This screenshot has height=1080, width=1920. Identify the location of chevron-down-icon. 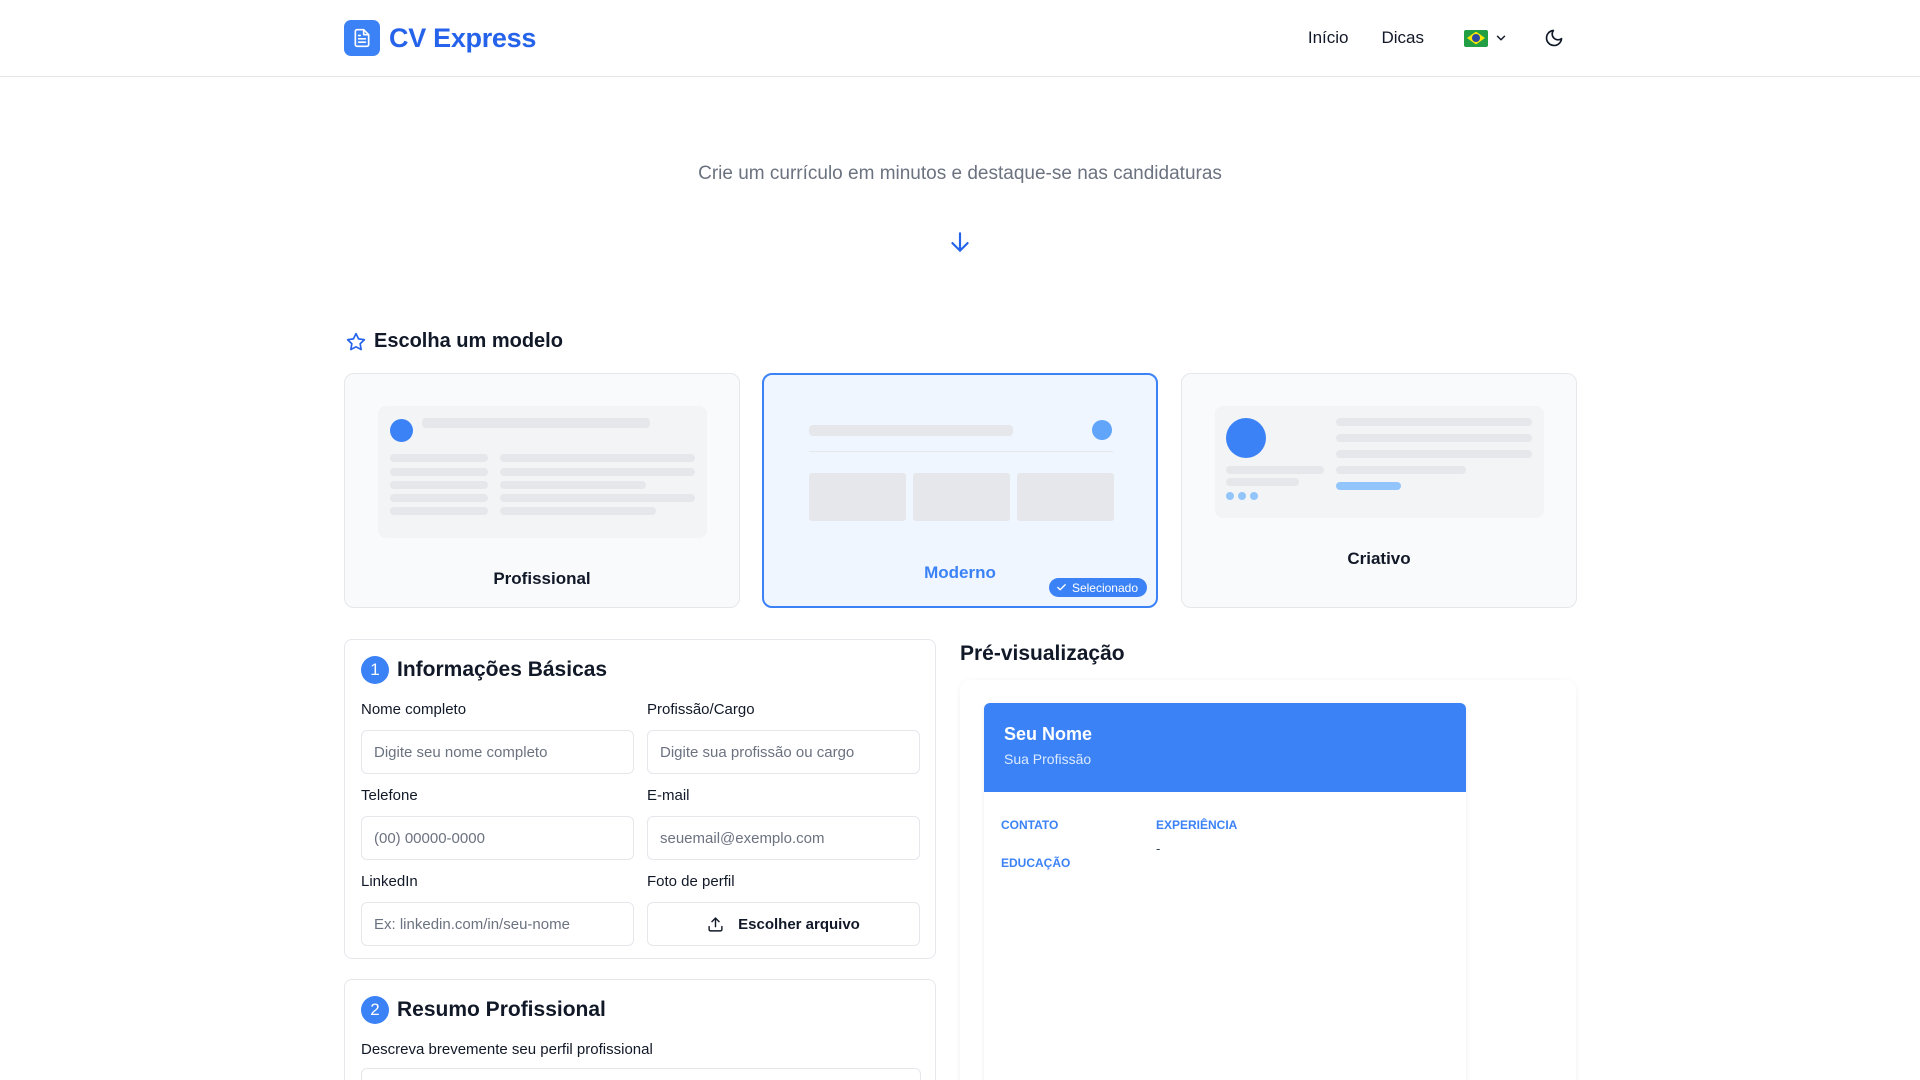
(1501, 38).